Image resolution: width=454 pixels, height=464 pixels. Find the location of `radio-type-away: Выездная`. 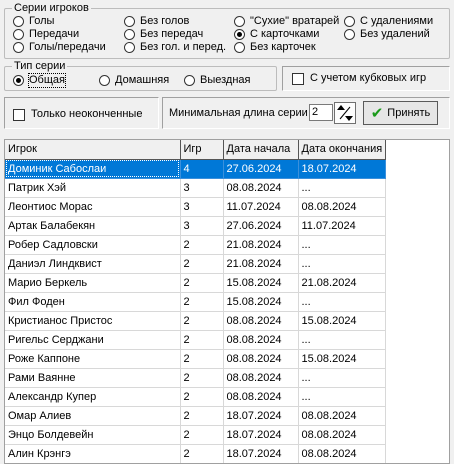

radio-type-away: Выездная is located at coordinates (217, 80).